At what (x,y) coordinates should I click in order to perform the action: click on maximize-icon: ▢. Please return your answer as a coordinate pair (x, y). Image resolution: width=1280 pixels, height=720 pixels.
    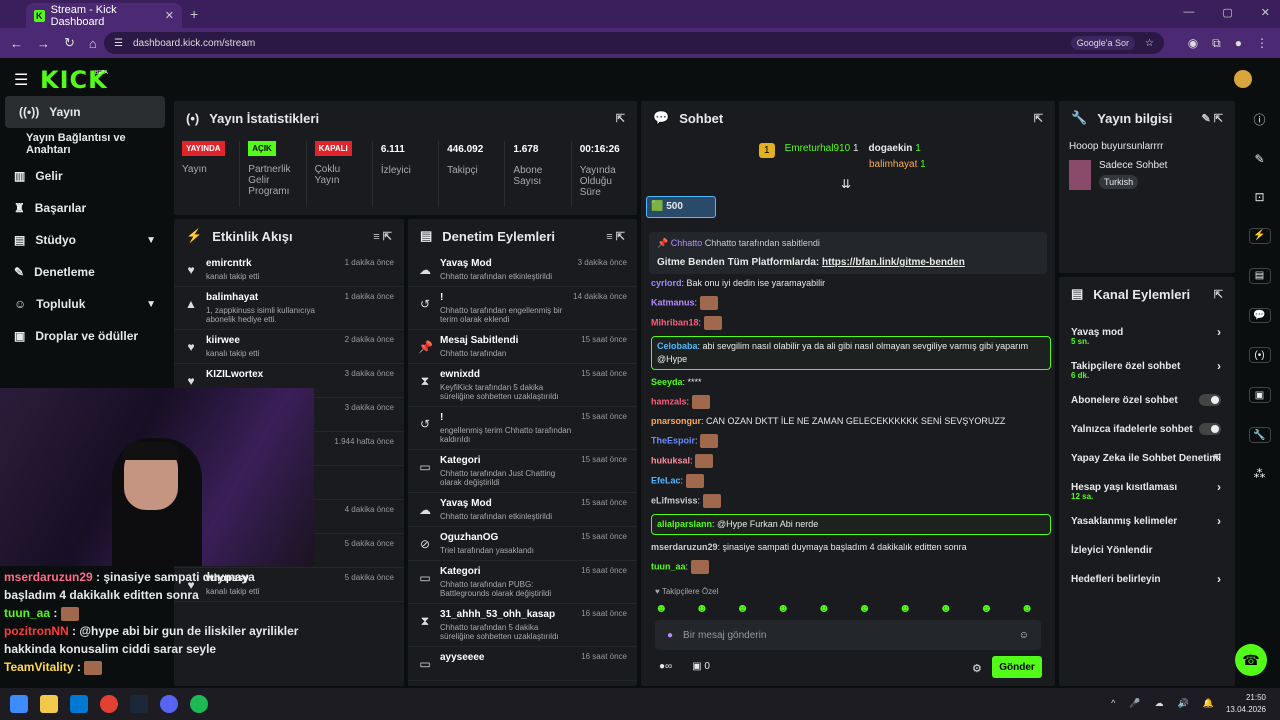
    Looking at the image, I should click on (1227, 12).